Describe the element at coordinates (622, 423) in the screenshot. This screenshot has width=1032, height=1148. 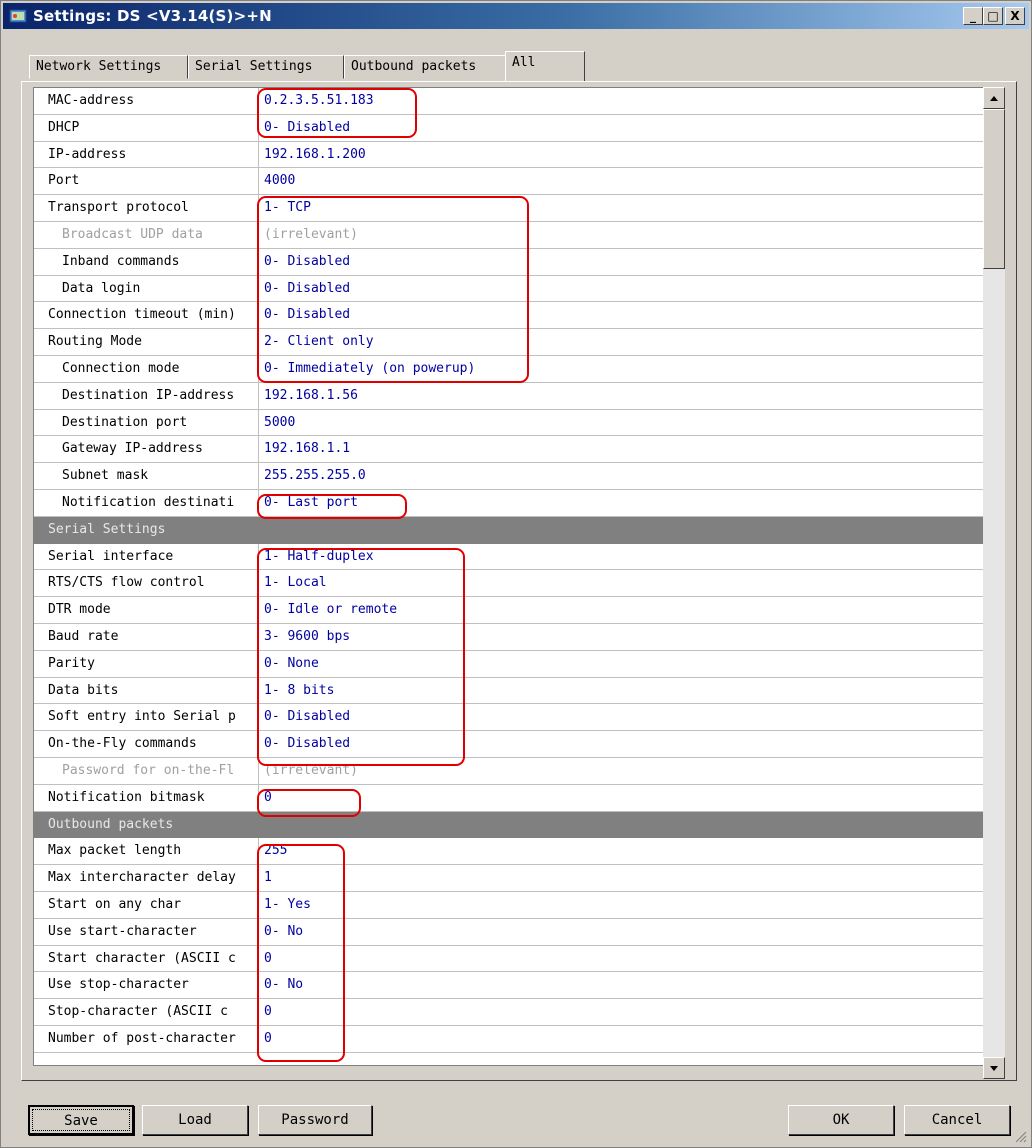
I see `setting-value: 5000` at that location.